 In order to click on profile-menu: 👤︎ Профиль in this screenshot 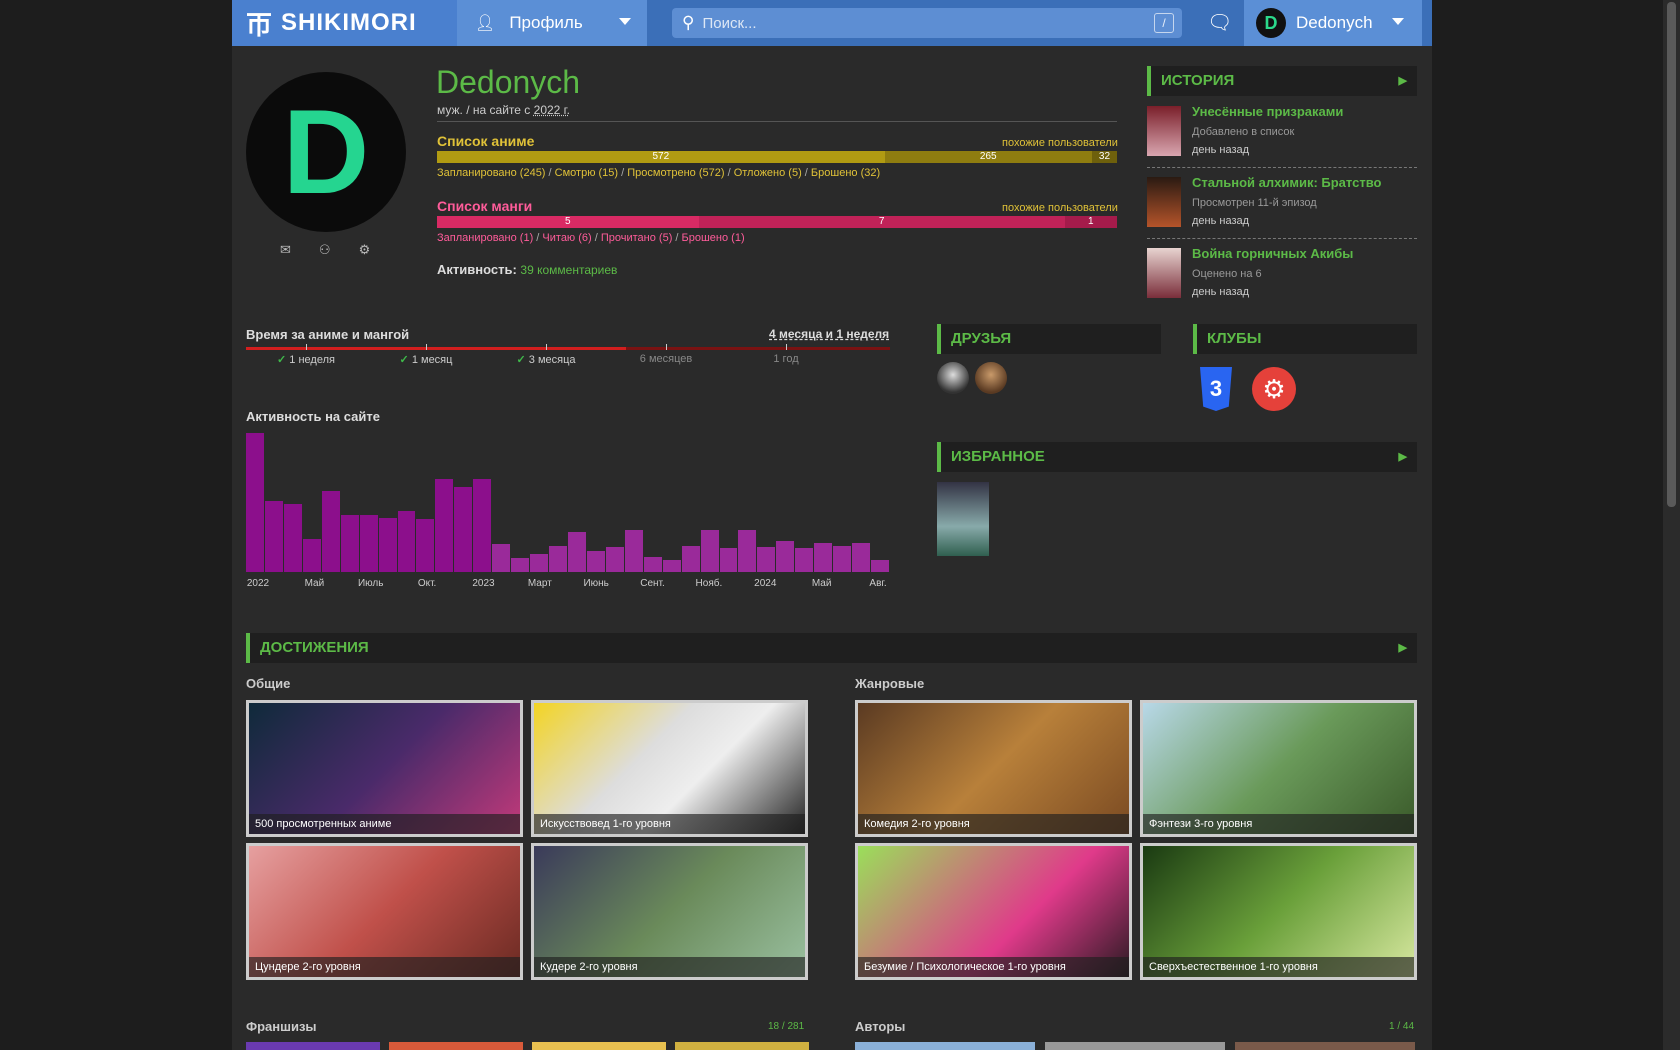, I will do `click(552, 23)`.